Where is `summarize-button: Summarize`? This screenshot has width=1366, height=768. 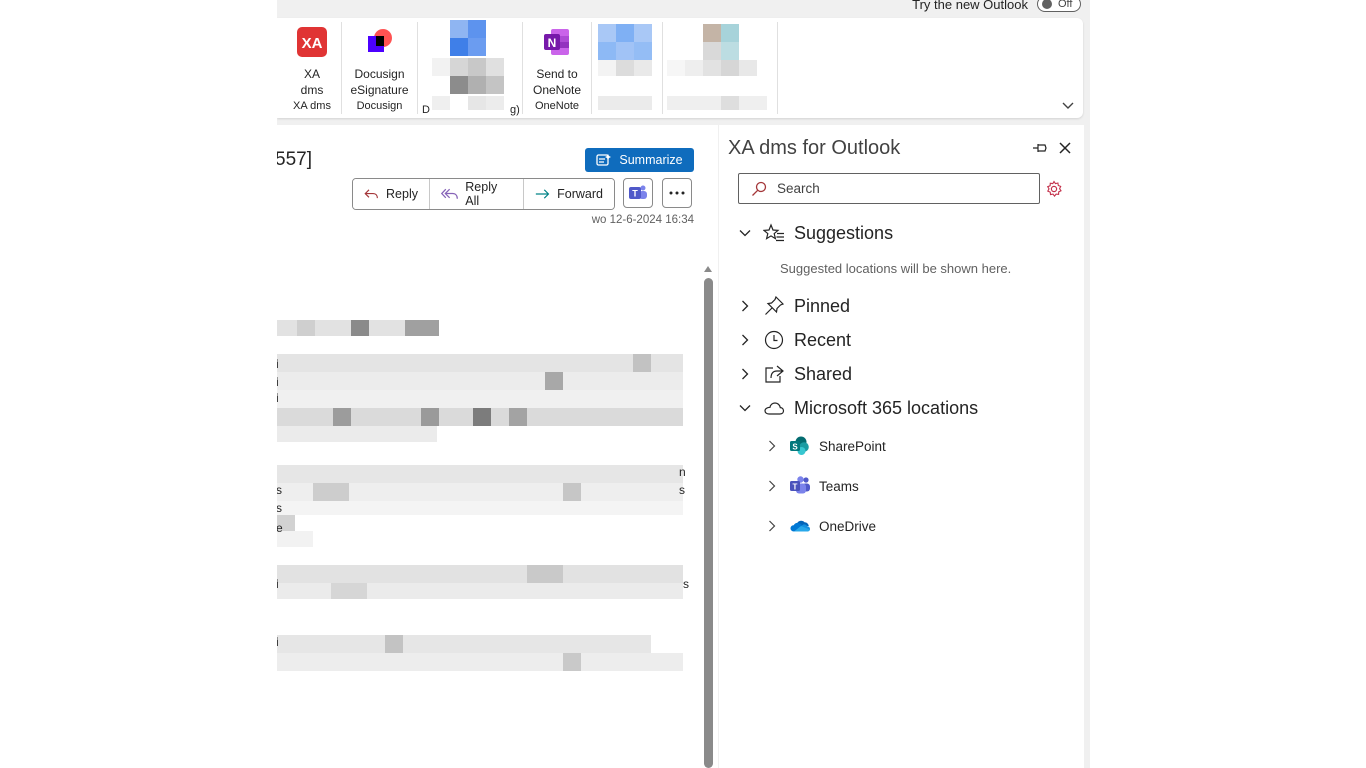 summarize-button: Summarize is located at coordinates (639, 160).